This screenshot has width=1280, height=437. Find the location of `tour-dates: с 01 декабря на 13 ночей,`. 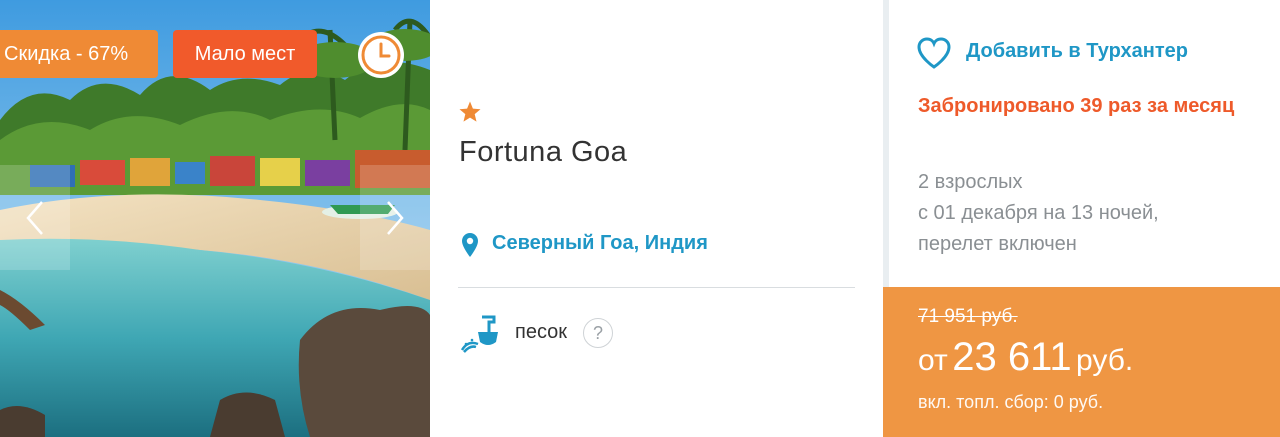

tour-dates: с 01 декабря на 13 ночей, is located at coordinates (1038, 213).